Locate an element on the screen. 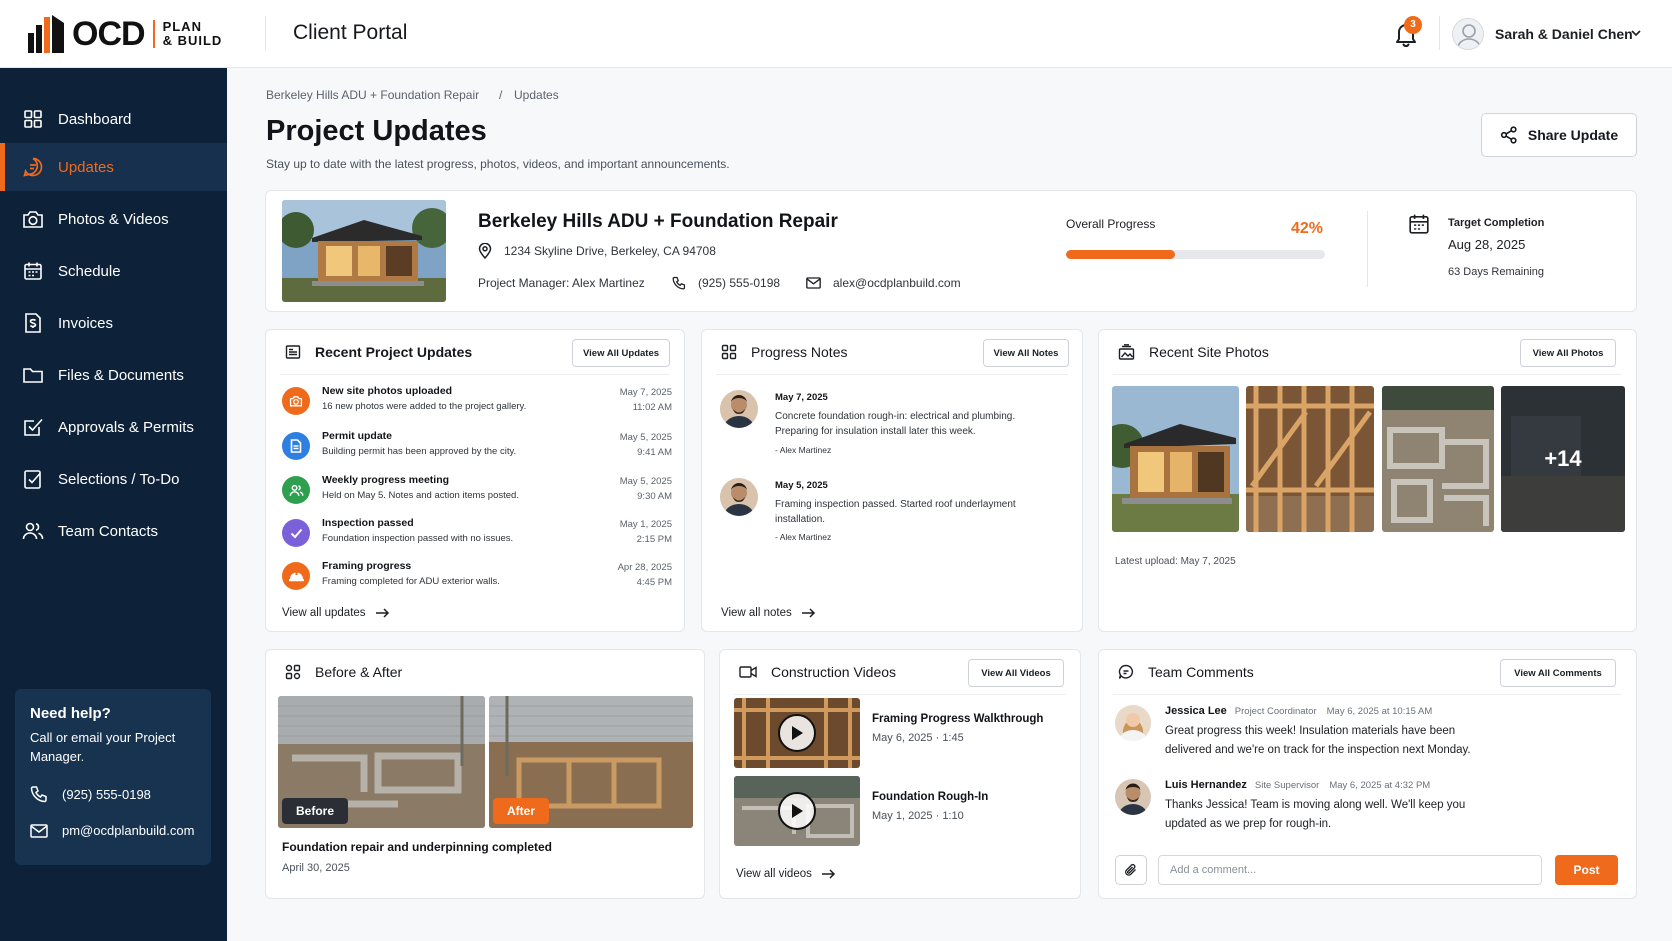 The width and height of the screenshot is (1672, 941). sidebar-item-schedule: Schedule is located at coordinates (113, 271).